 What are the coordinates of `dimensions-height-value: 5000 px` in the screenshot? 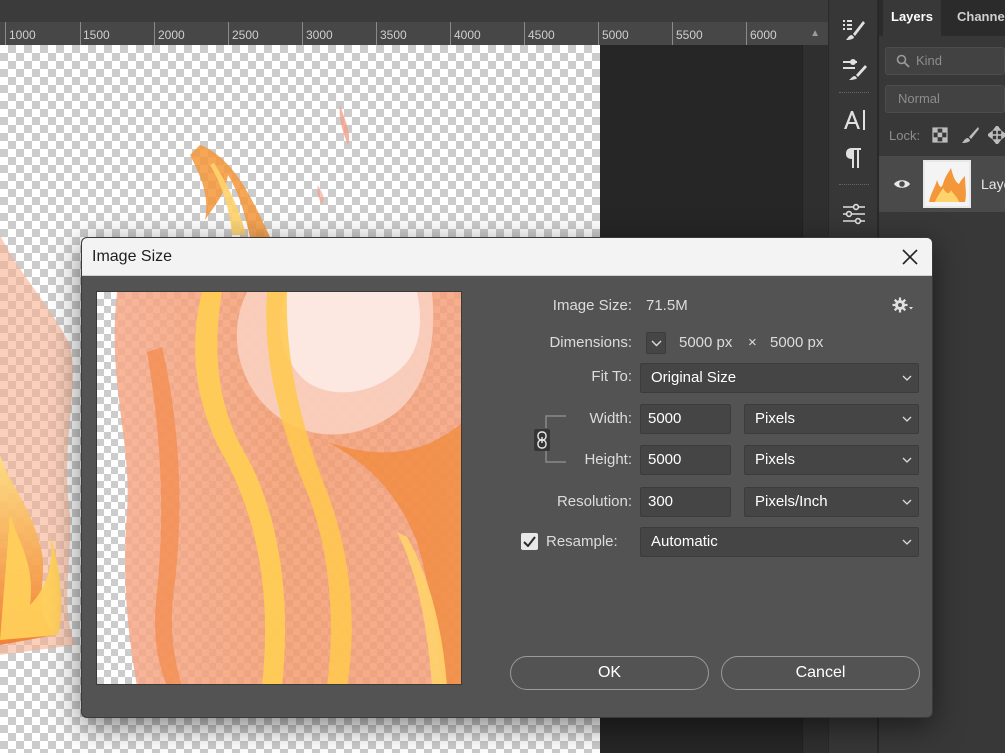 It's located at (797, 342).